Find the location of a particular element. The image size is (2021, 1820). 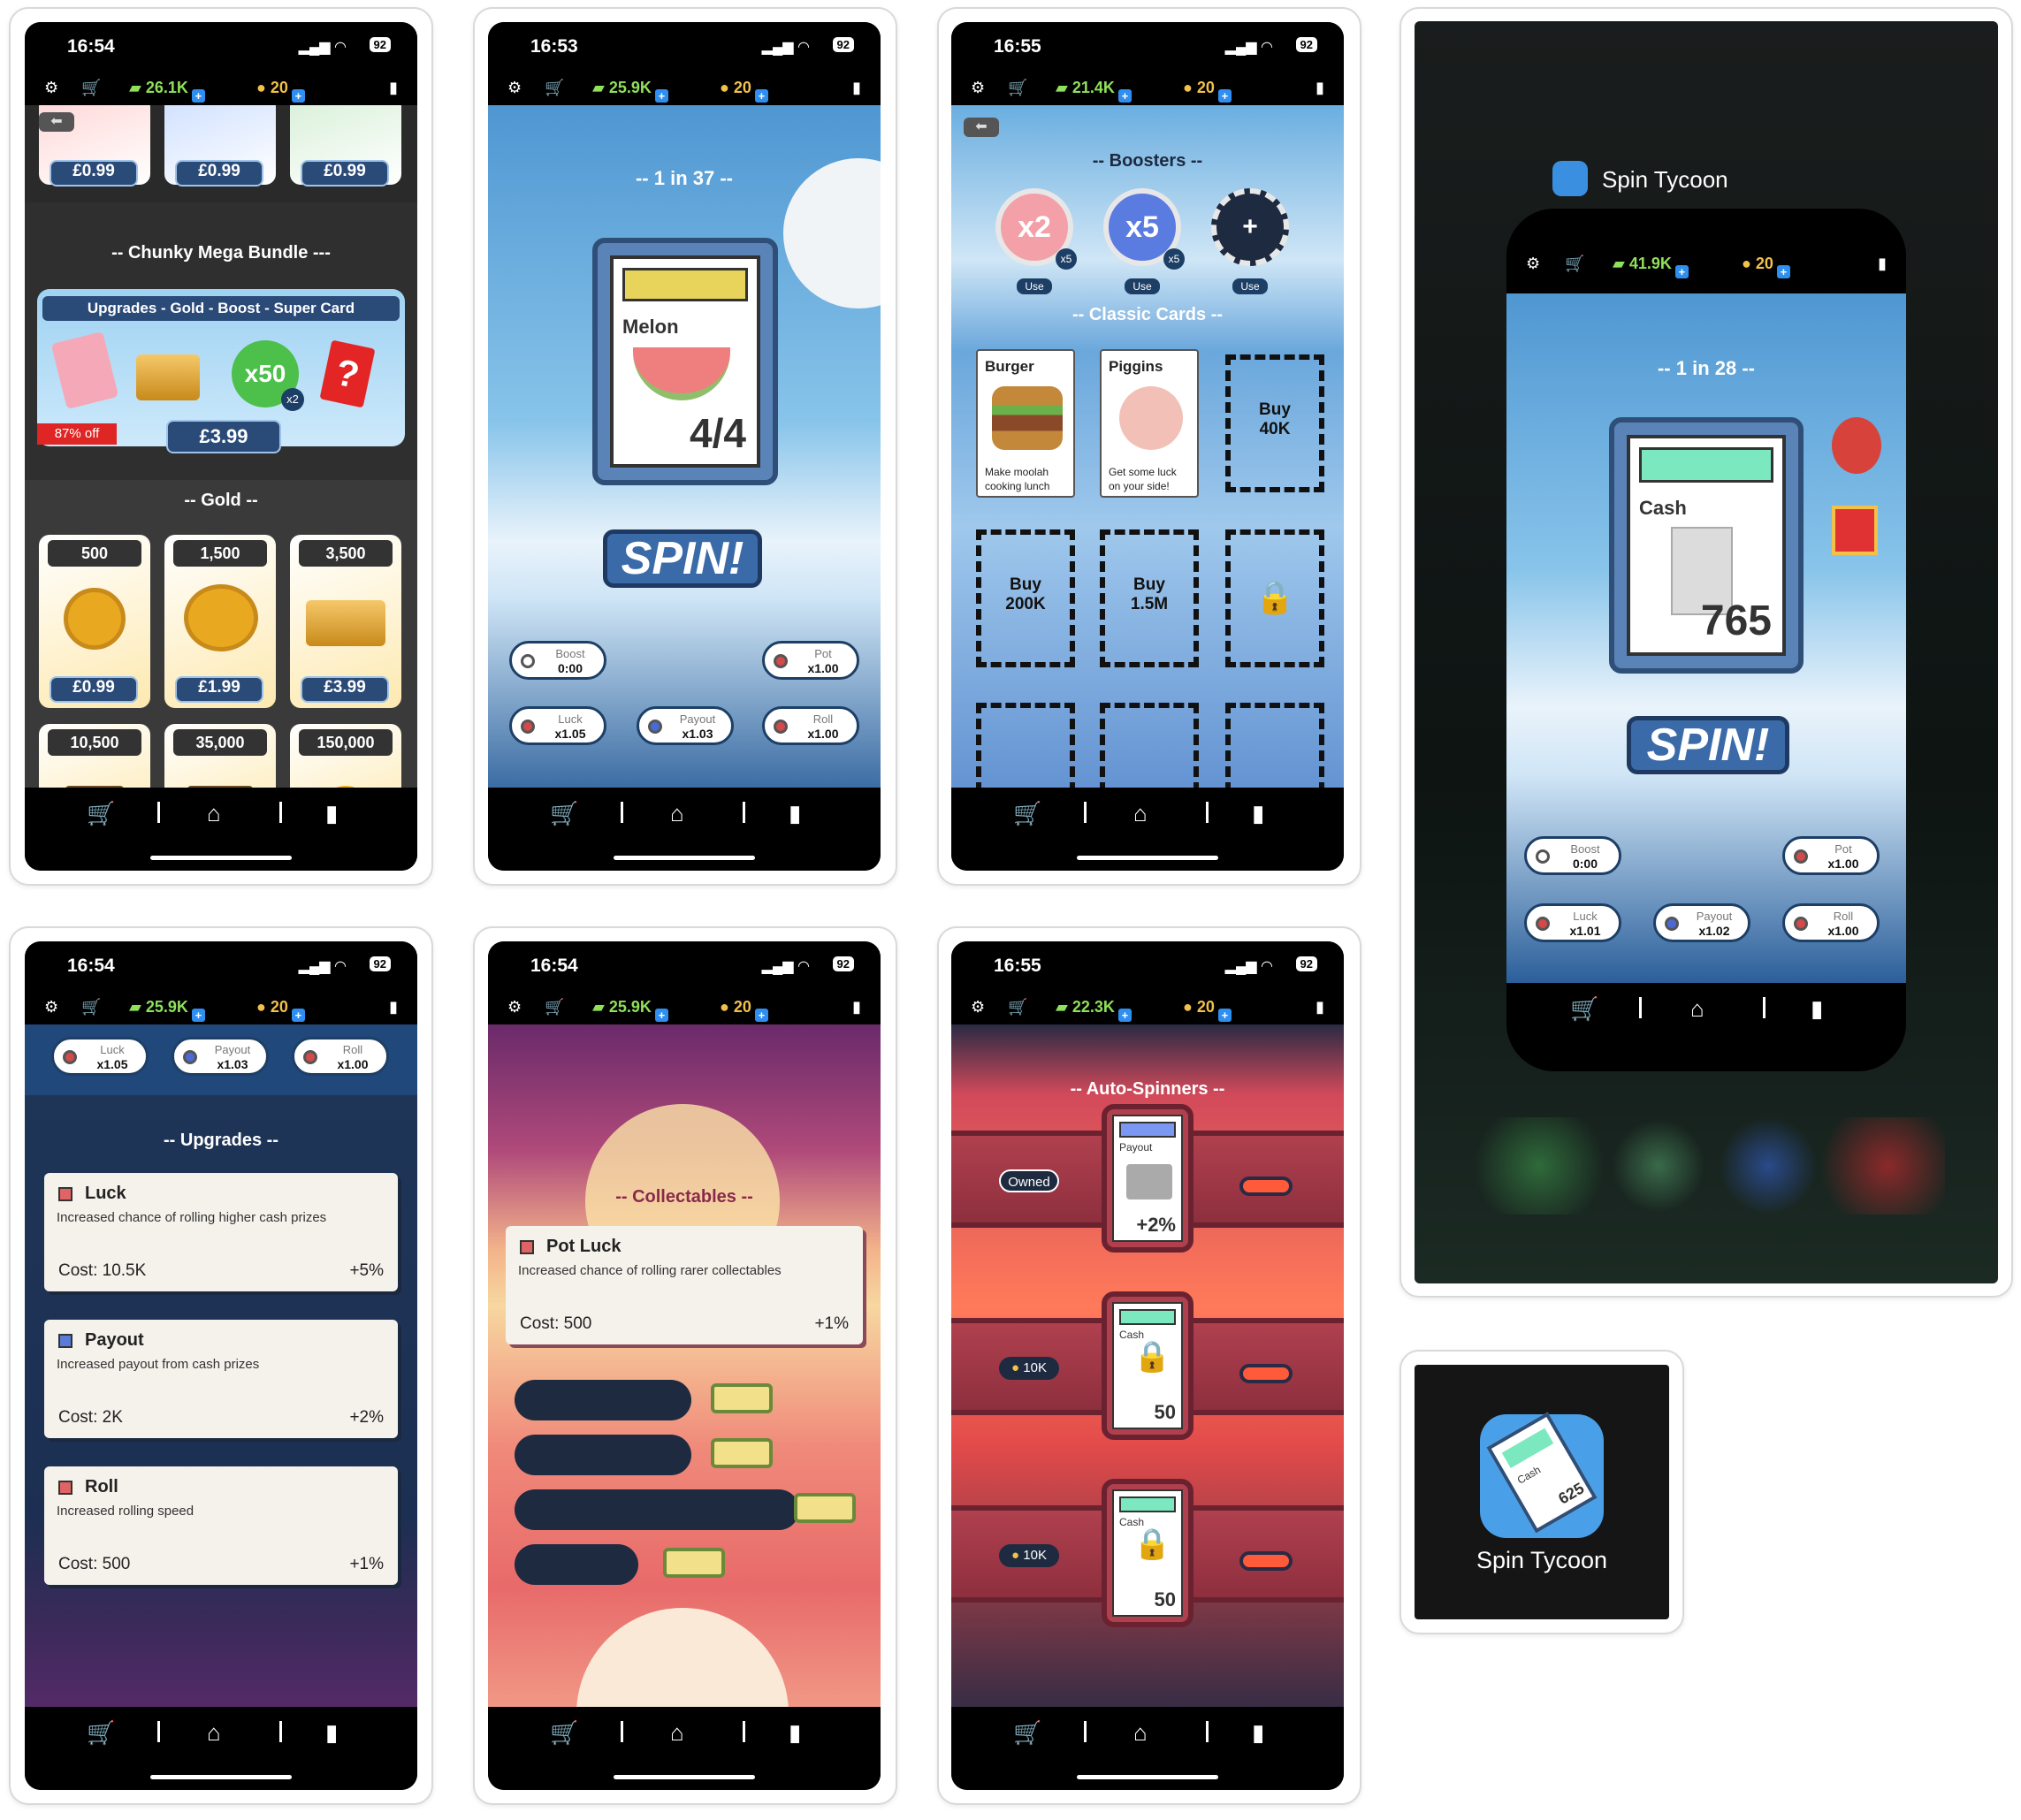

booster-add: + is located at coordinates (1250, 227).